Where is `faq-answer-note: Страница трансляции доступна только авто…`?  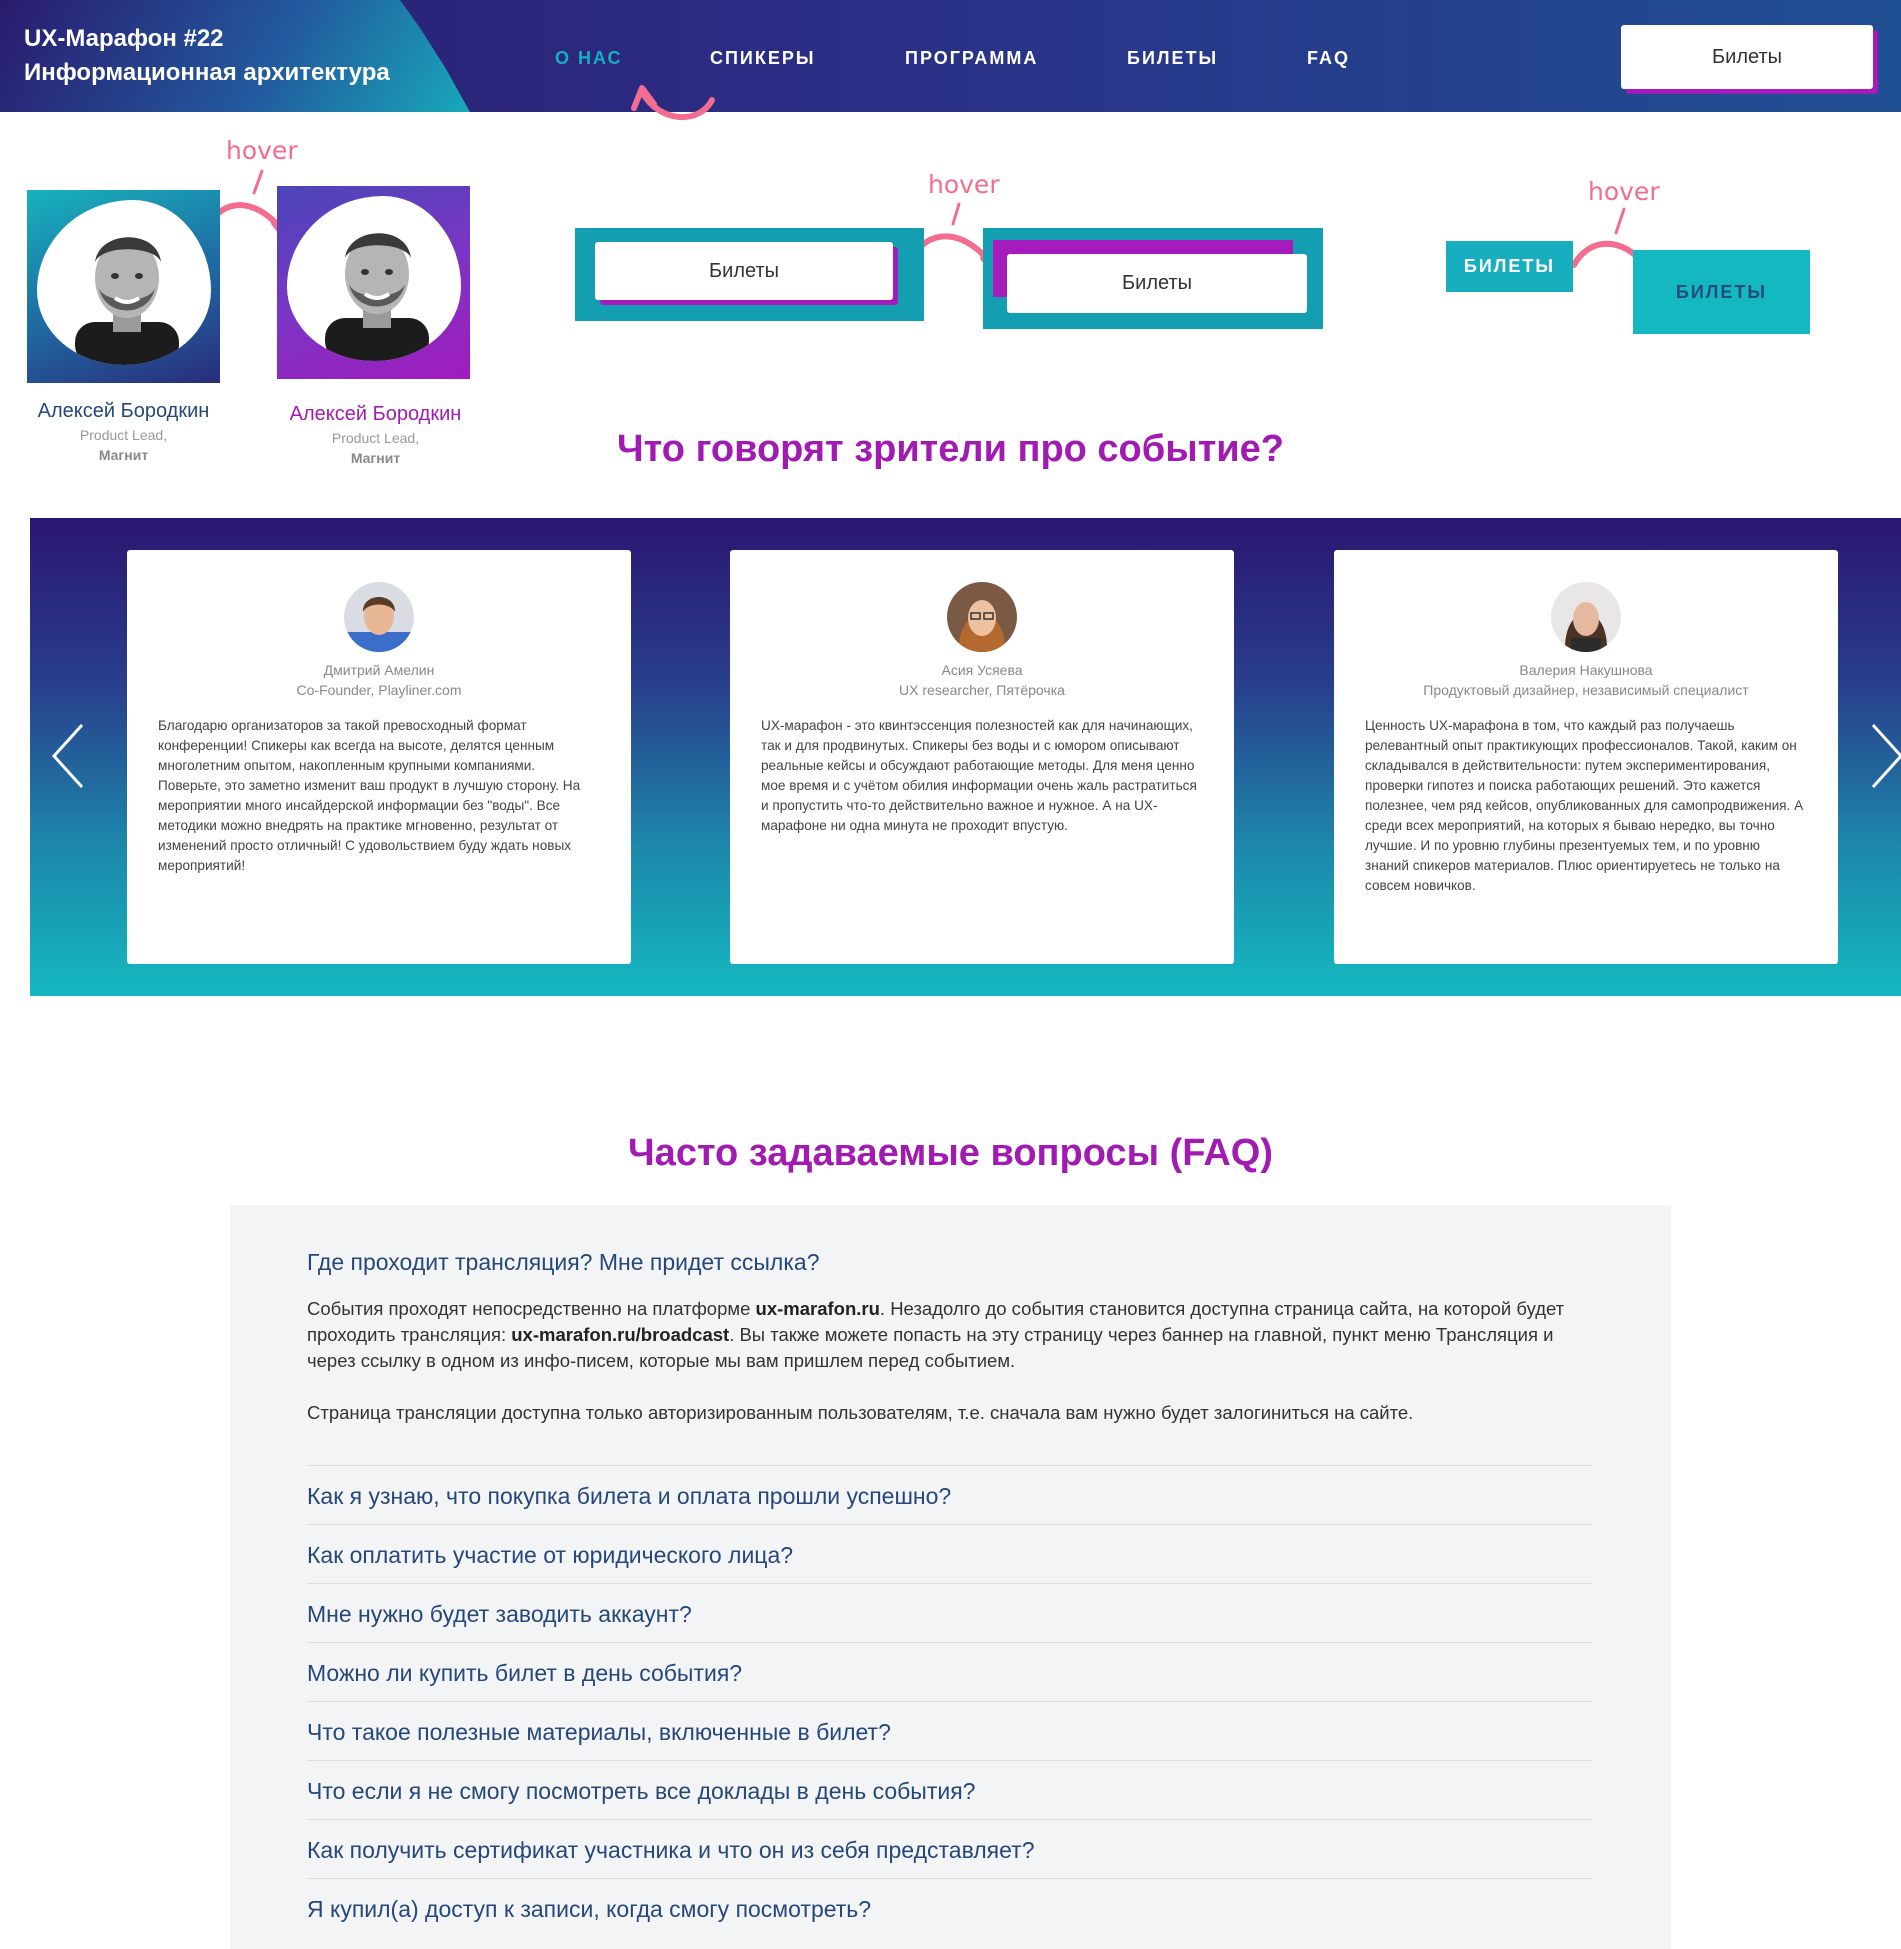 faq-answer-note: Страница трансляции доступна только авто… is located at coordinates (860, 1412).